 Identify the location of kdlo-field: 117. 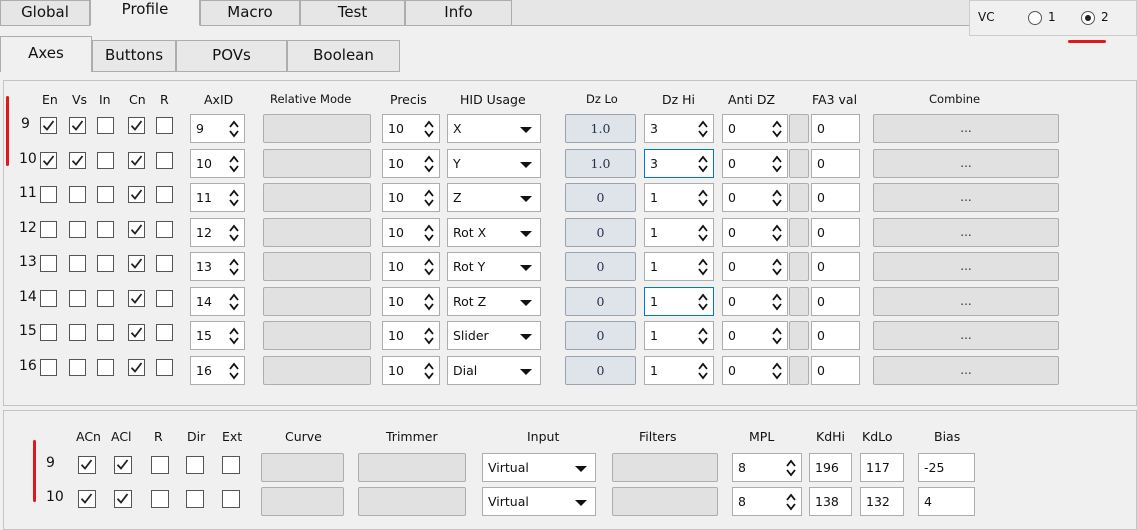
(882, 467).